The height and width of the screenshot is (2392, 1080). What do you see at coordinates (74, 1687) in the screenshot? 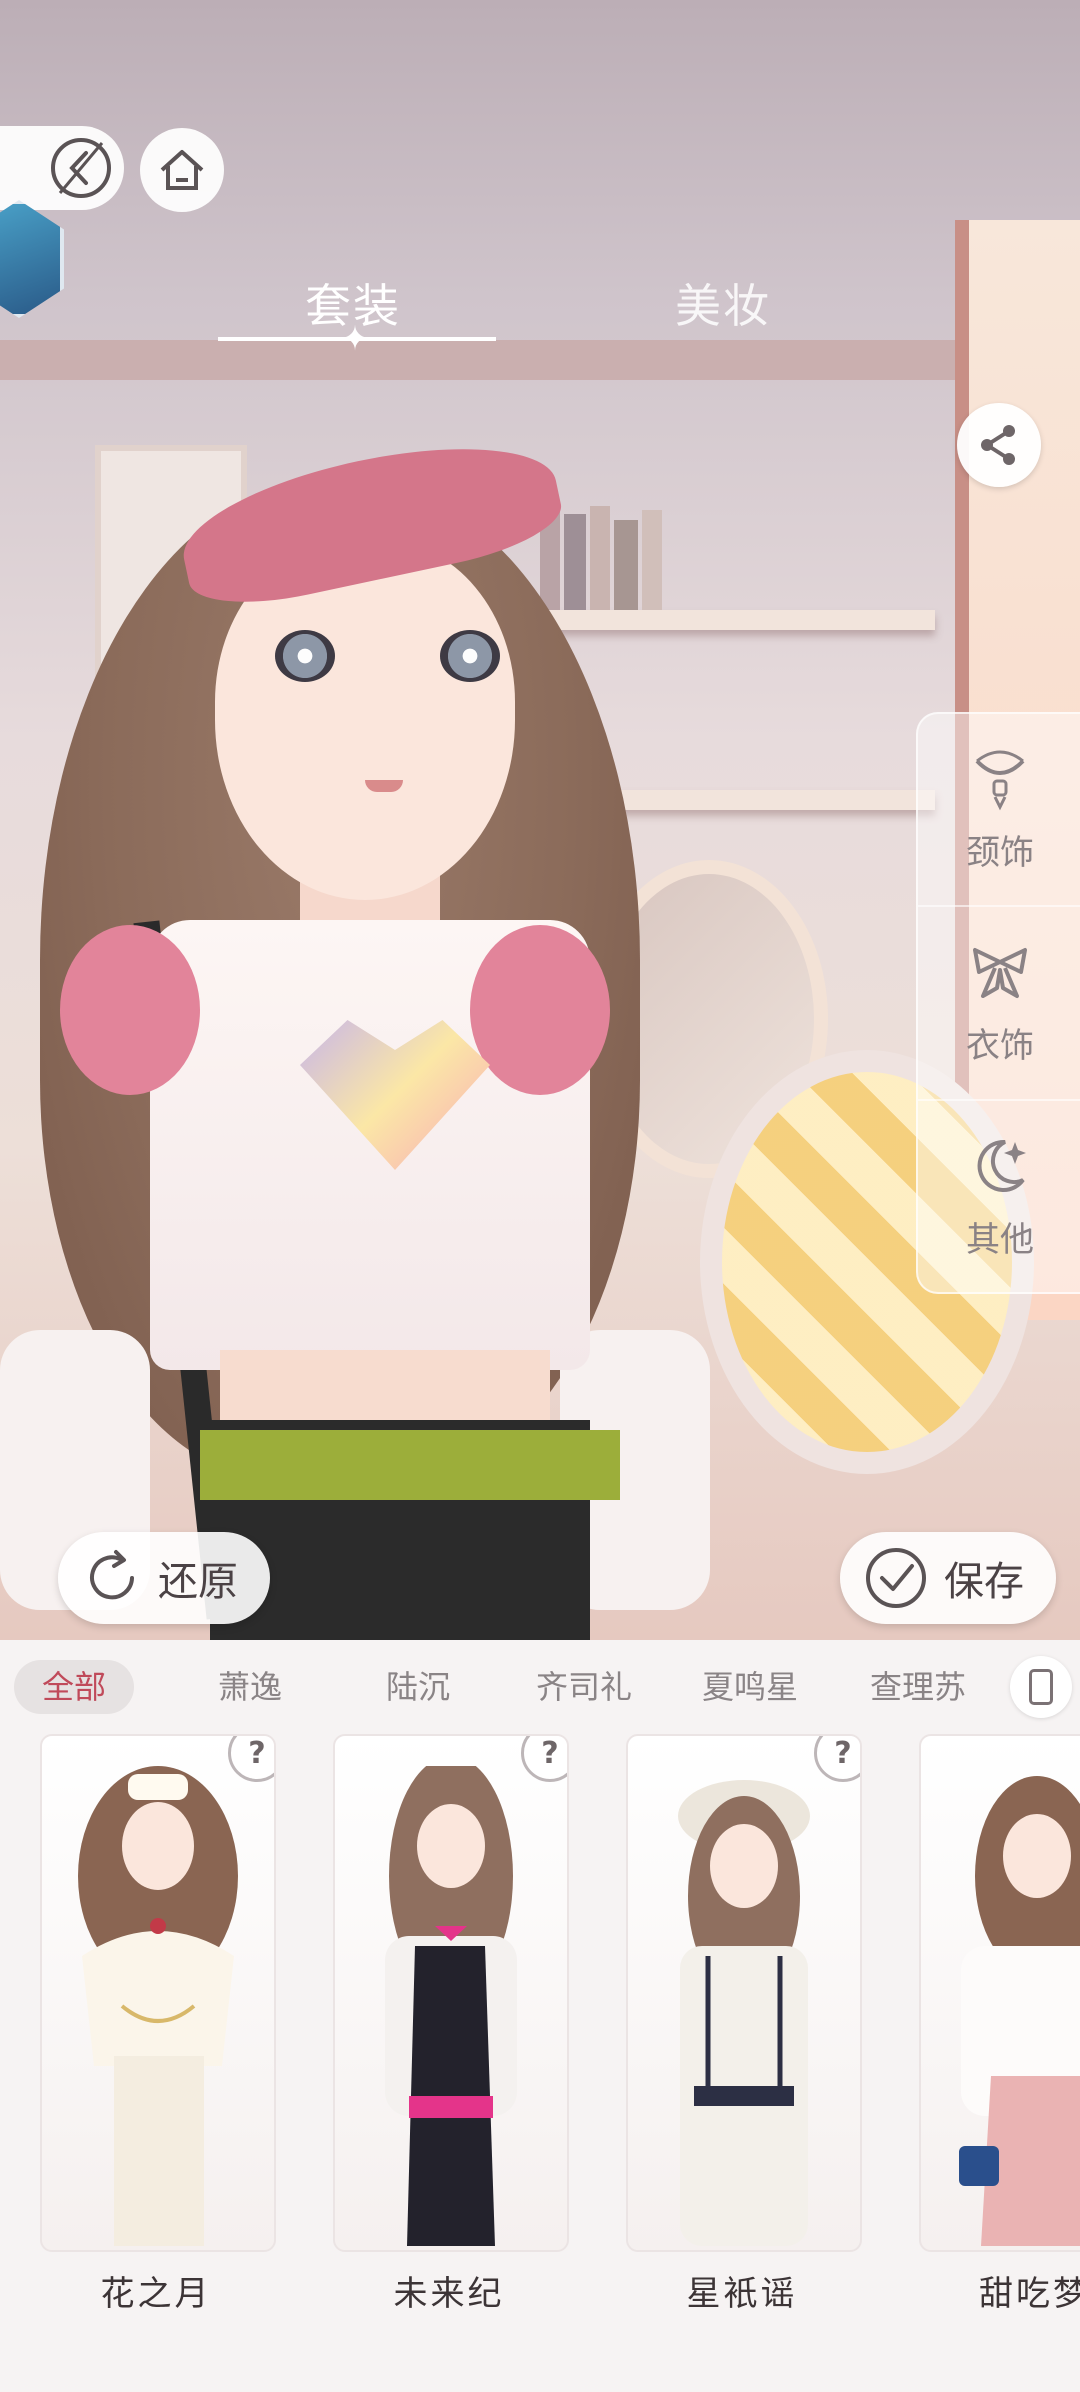
I see `filter-all: 全部` at bounding box center [74, 1687].